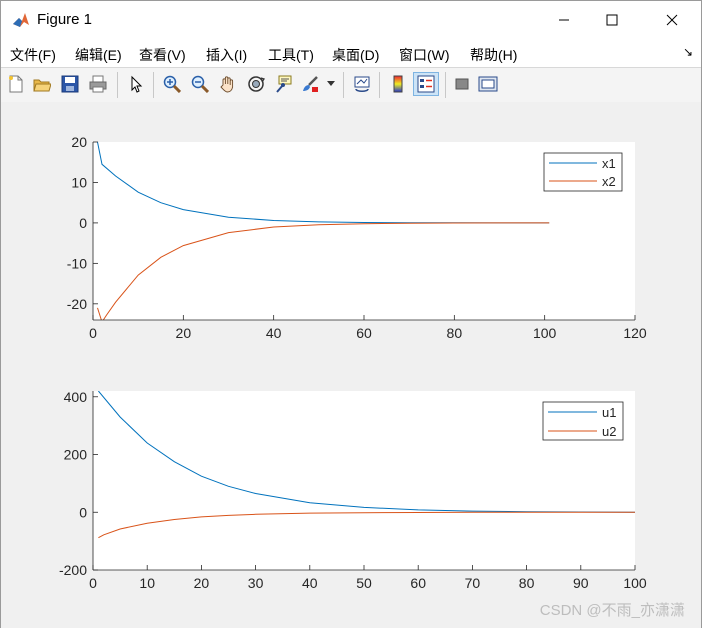 This screenshot has height=633, width=702. I want to click on link-plot-icon, so click(362, 84).